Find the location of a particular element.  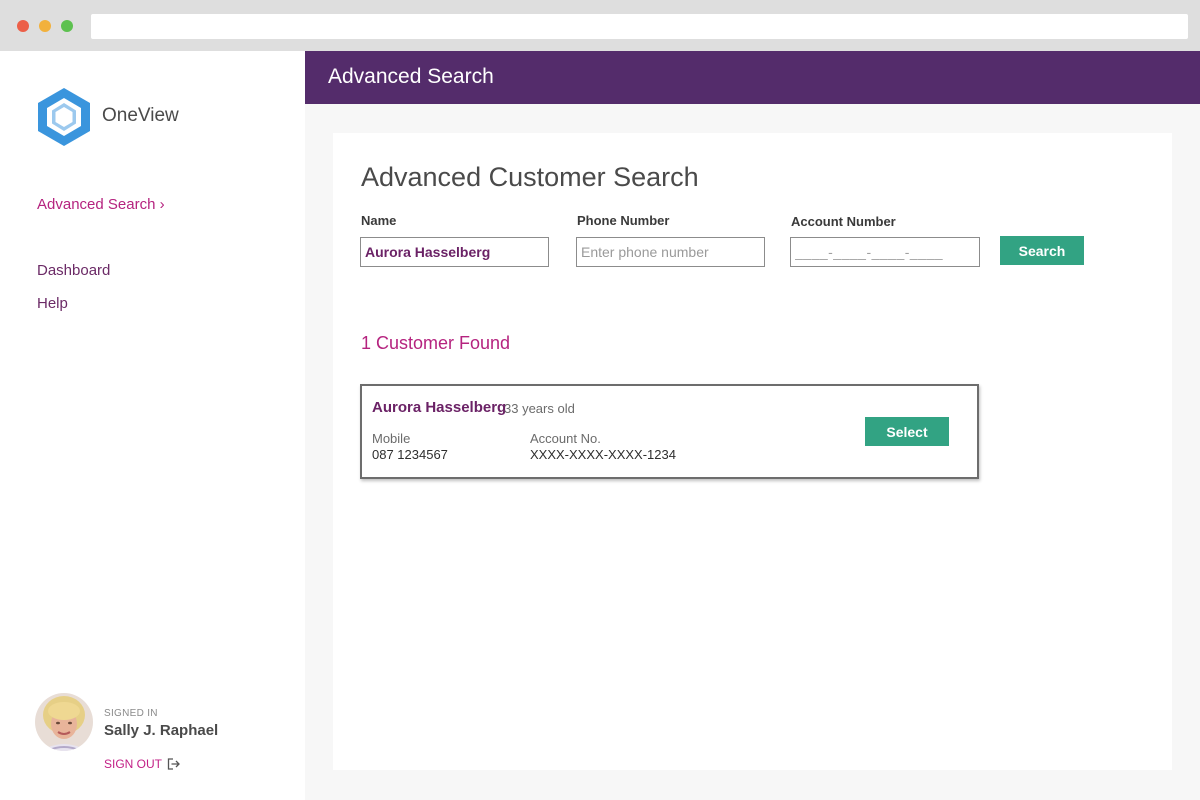

name-input is located at coordinates (454, 252).